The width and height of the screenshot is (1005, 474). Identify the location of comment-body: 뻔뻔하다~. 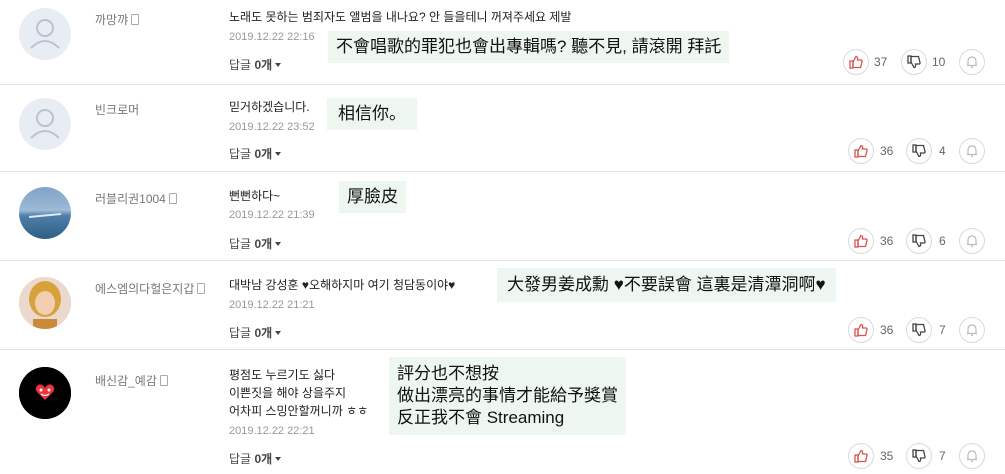
(255, 196).